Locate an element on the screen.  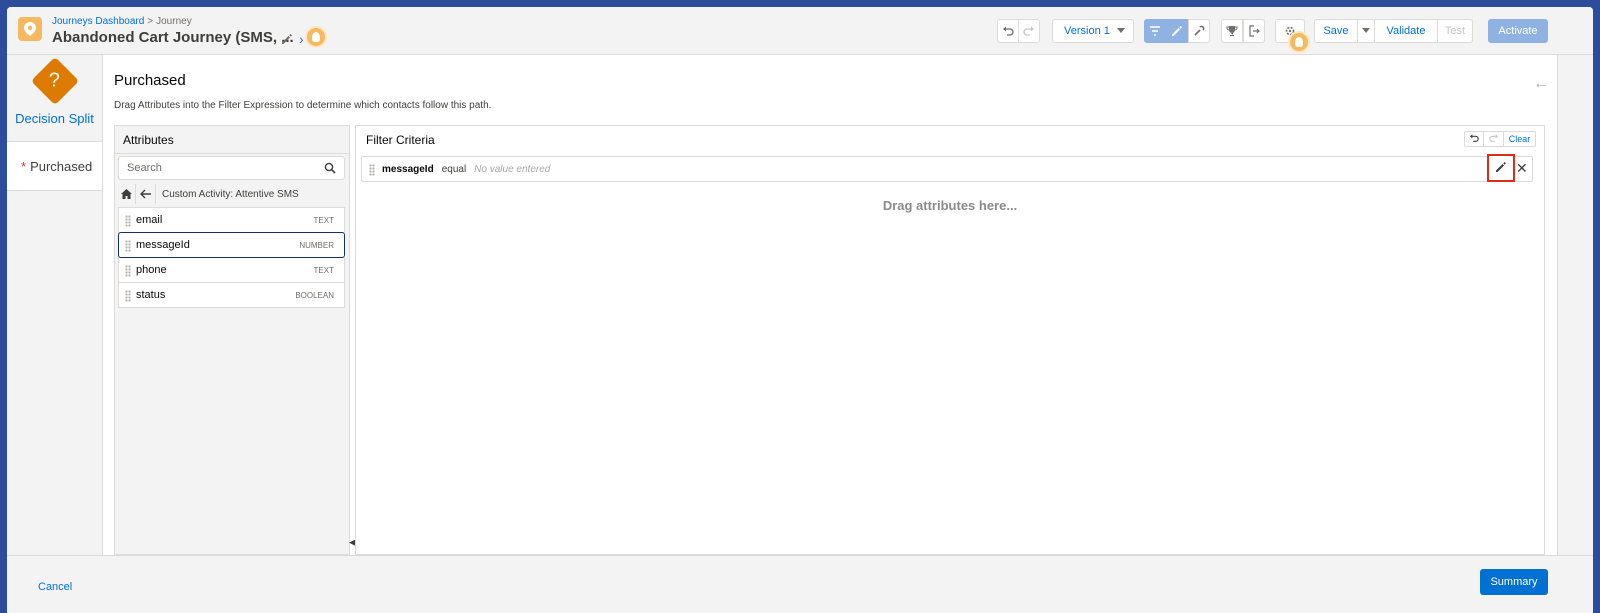
goals-button is located at coordinates (1232, 31).